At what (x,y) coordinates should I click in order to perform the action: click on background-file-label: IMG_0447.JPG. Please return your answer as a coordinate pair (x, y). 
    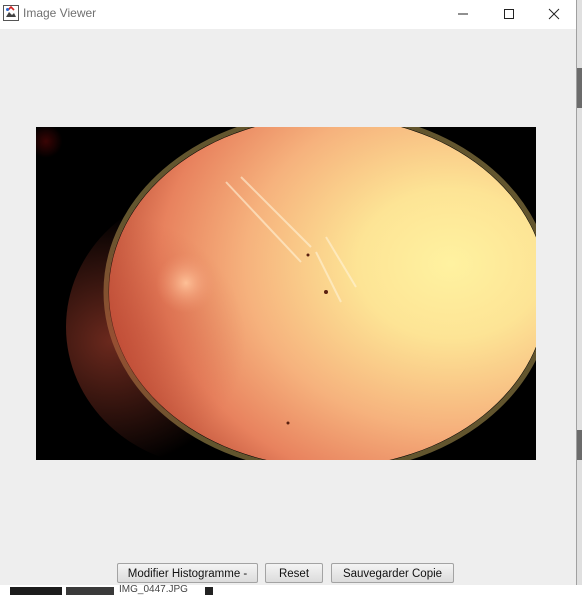
    Looking at the image, I should click on (153, 590).